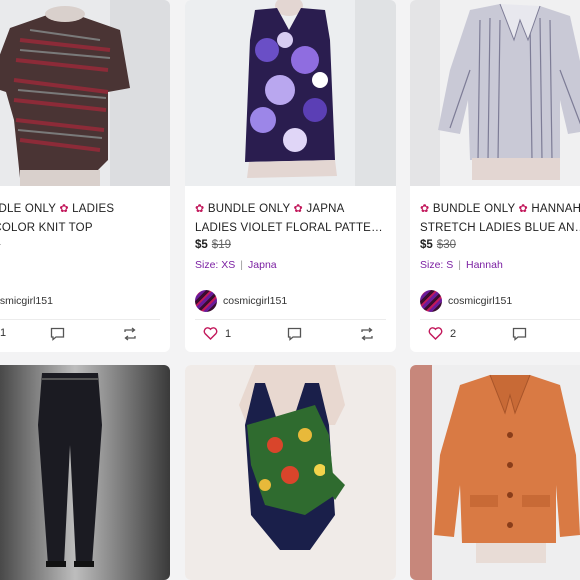 Image resolution: width=580 pixels, height=580 pixels. Describe the element at coordinates (484, 265) in the screenshot. I see `brand-label: Hannah` at that location.